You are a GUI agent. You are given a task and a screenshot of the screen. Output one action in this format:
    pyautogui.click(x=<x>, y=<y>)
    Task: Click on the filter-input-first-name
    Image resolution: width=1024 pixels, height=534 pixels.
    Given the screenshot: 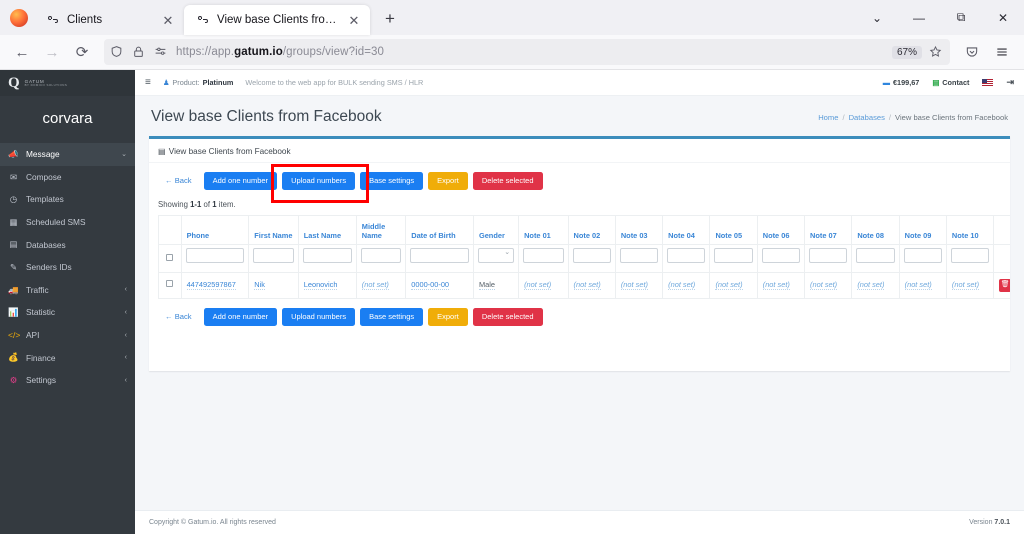 What is the action you would take?
    pyautogui.click(x=273, y=255)
    